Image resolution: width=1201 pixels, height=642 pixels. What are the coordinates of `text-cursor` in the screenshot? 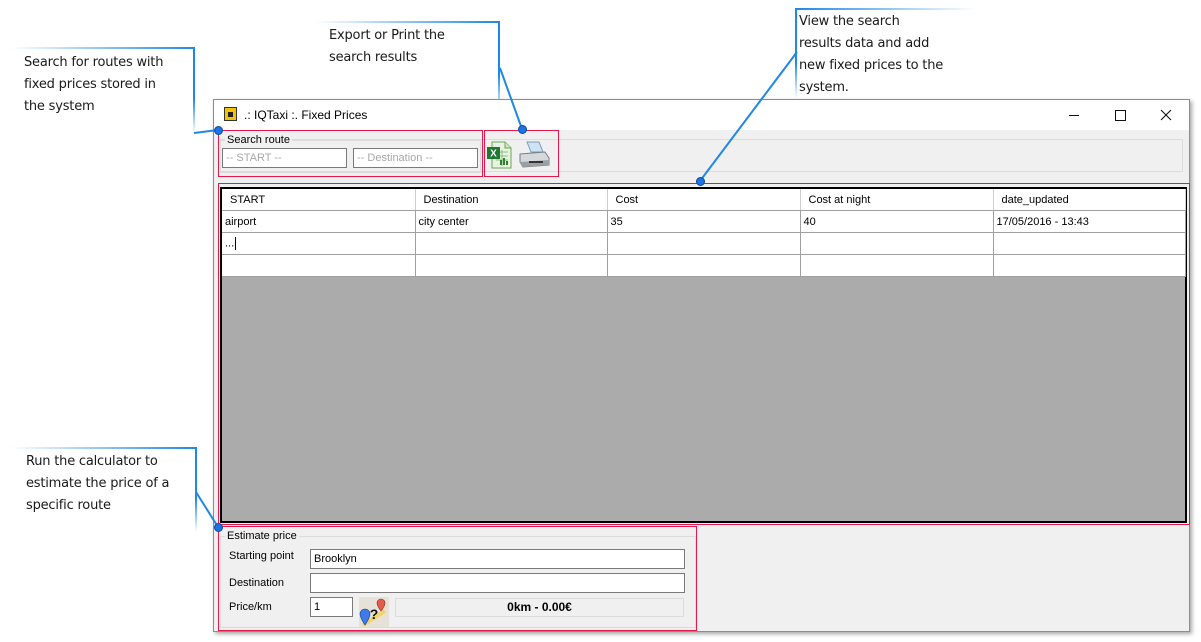 It's located at (236, 243).